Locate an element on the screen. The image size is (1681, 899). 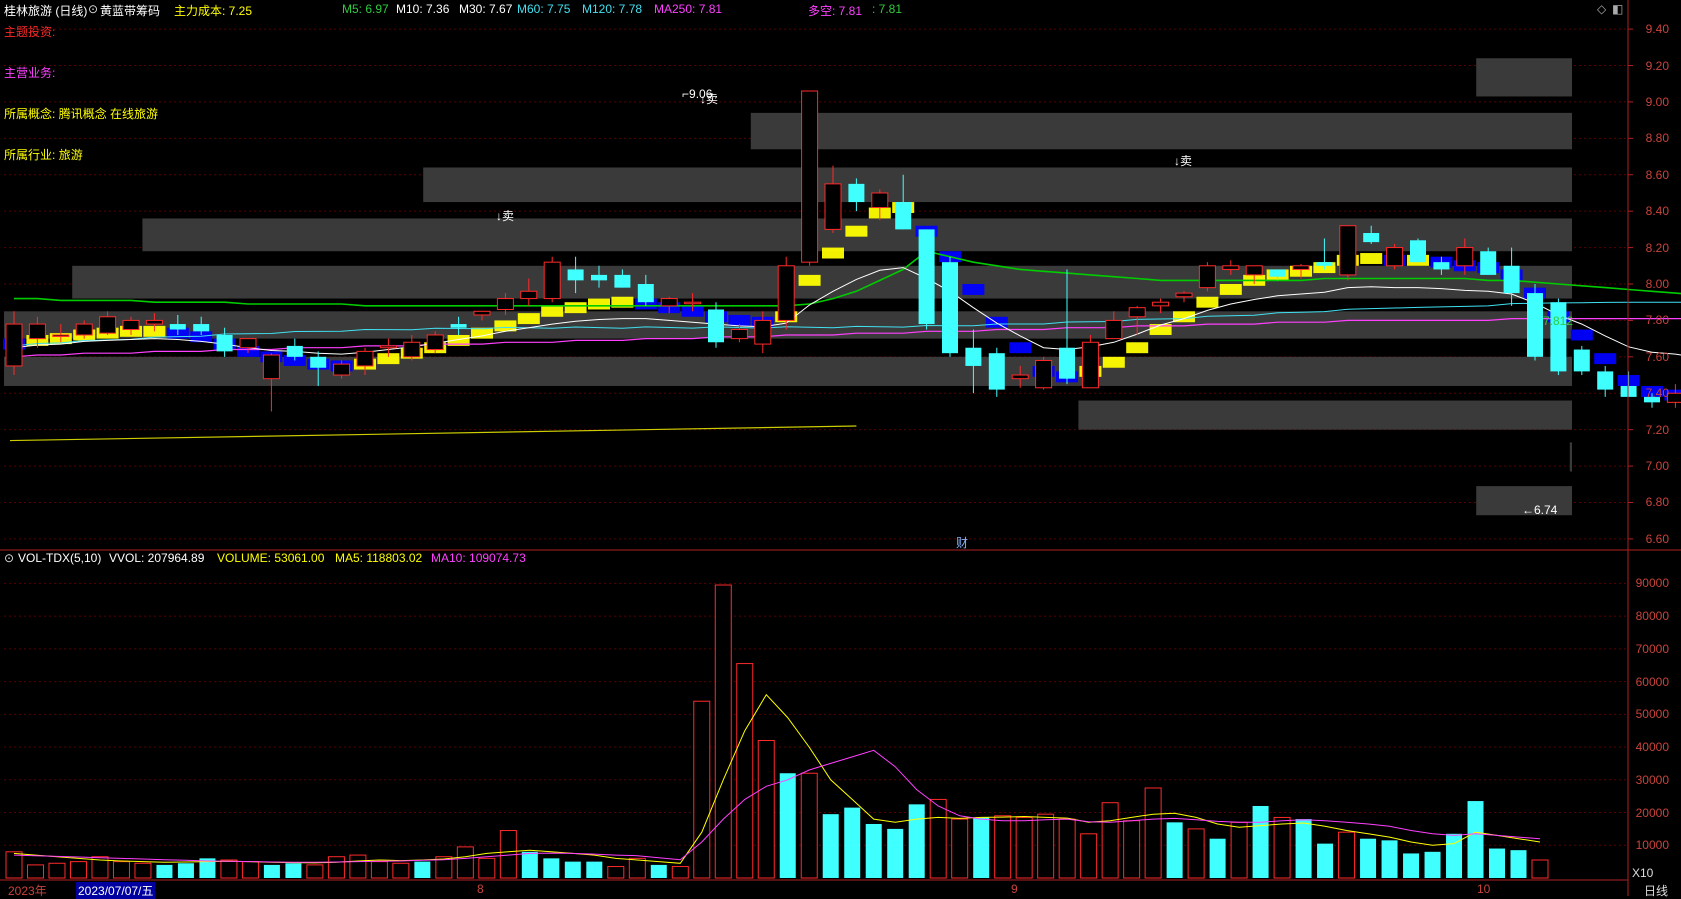
vvol-label: VVOL: 207964.89 is located at coordinates (157, 558).